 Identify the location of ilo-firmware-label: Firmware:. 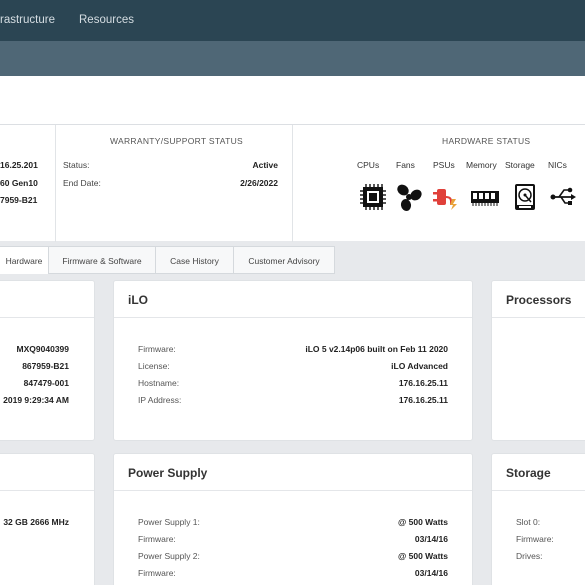
(157, 349).